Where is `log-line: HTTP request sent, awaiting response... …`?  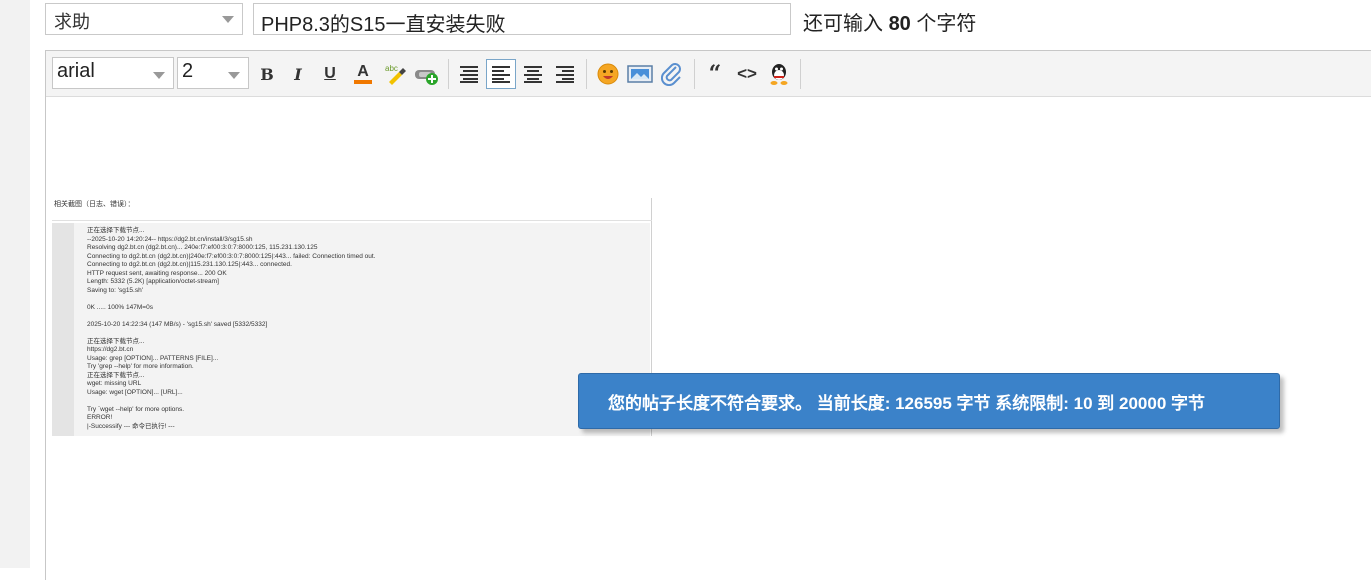
log-line: HTTP request sent, awaiting response... … is located at coordinates (157, 273).